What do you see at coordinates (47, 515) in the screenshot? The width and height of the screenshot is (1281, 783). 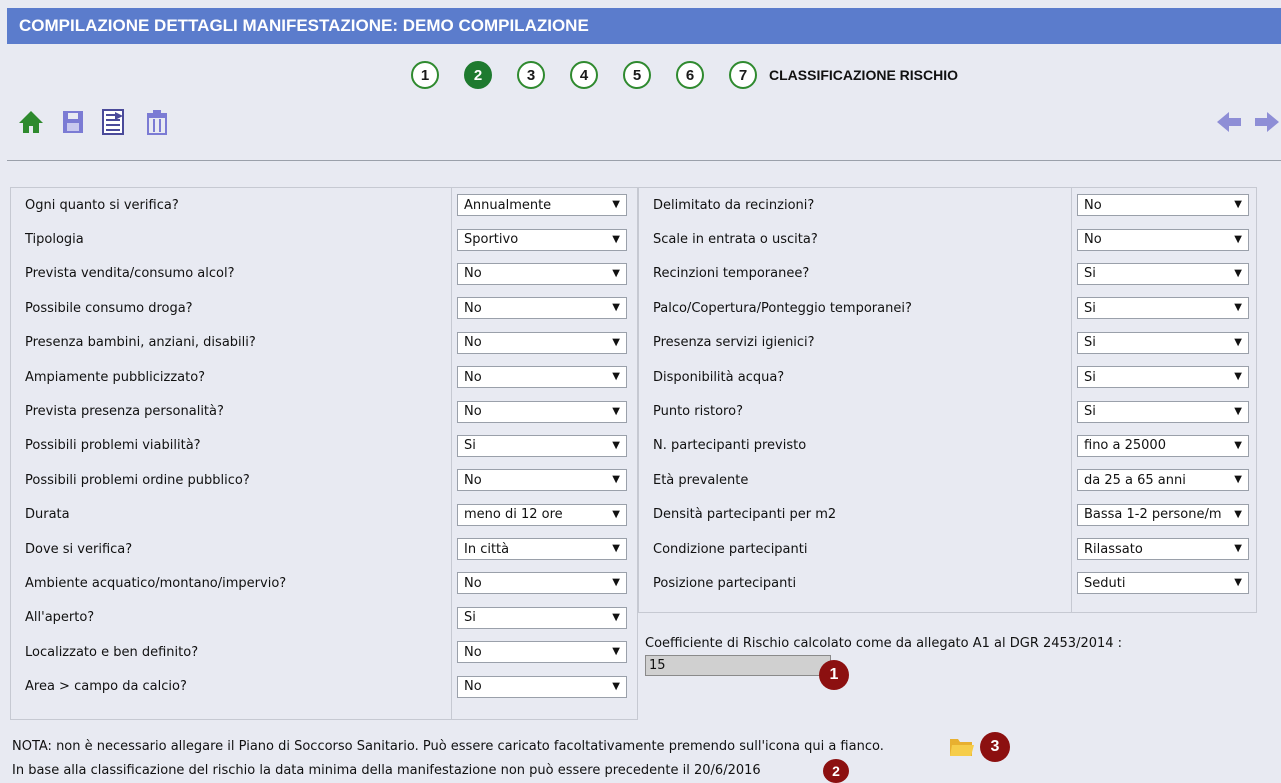 I see `field-label: Durata` at bounding box center [47, 515].